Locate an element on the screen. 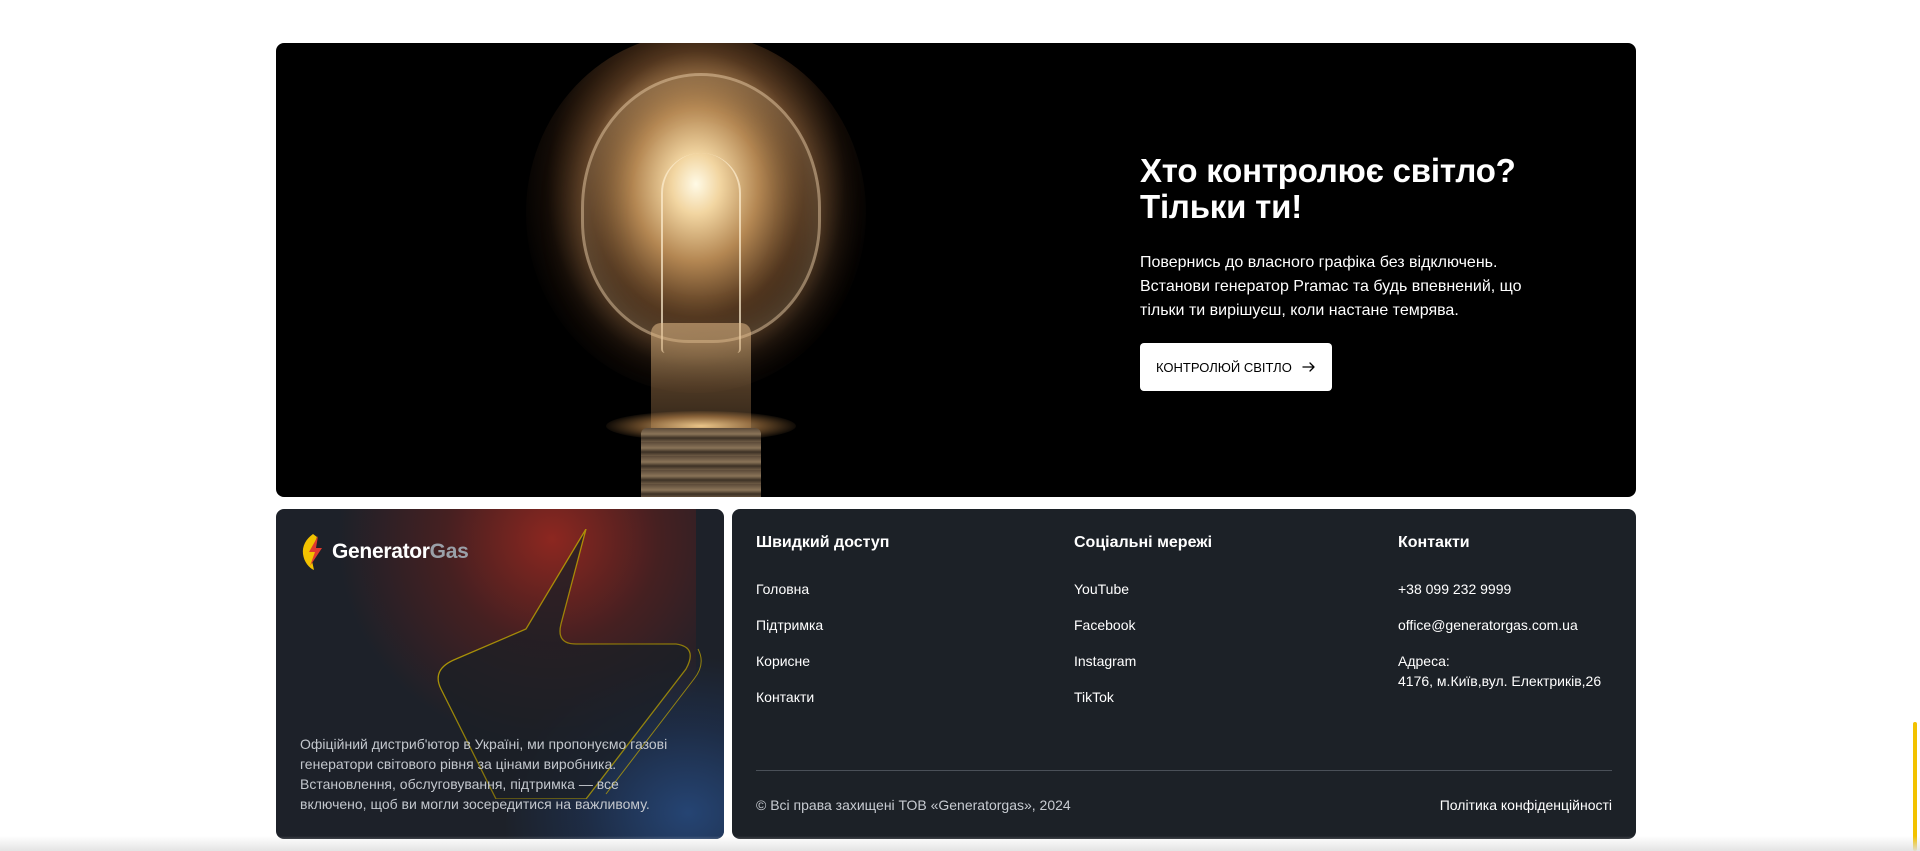 The height and width of the screenshot is (851, 1920). hero-title: Хто контролює світло? Тільки ти! is located at coordinates (1350, 189).